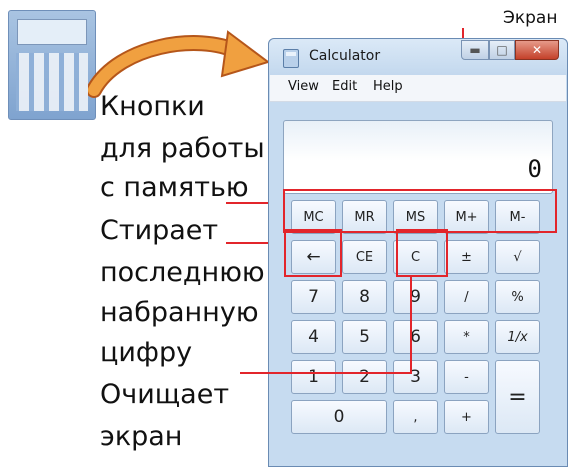 This screenshot has height=467, width=568. Describe the element at coordinates (364, 297) in the screenshot. I see `digit-8-button: 8` at that location.